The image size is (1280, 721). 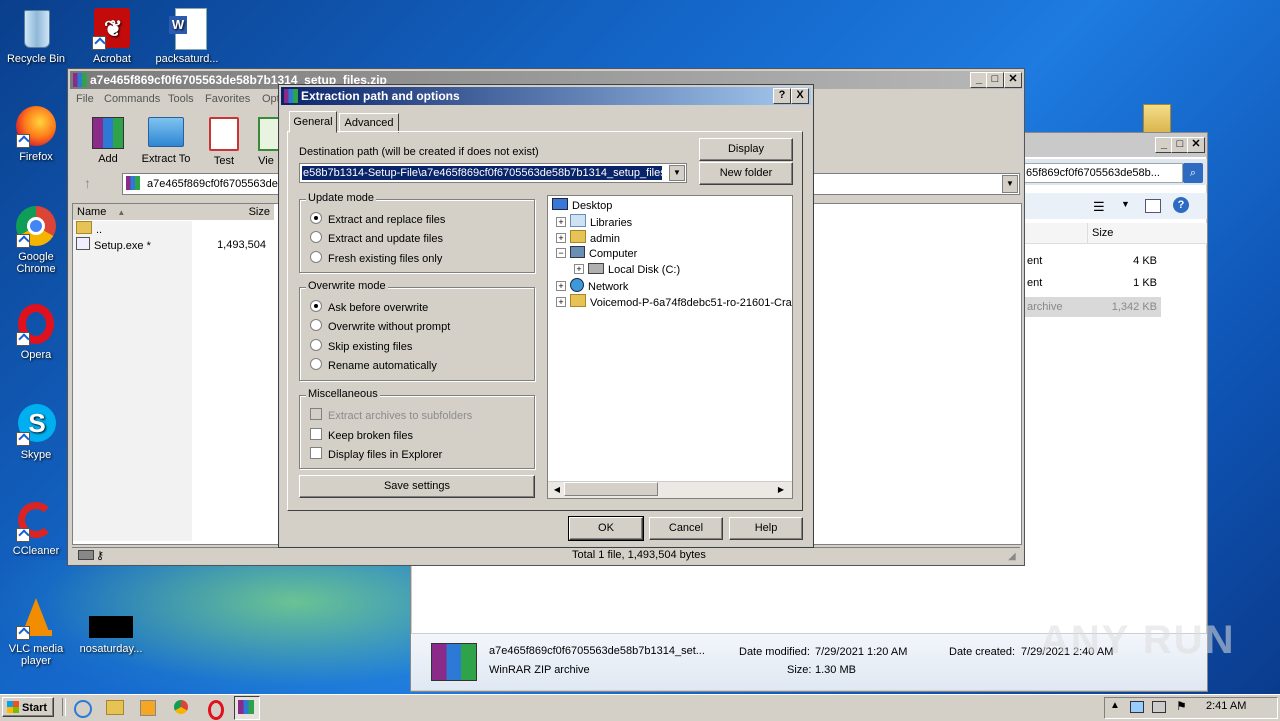 I want to click on media-player-taskbar-icon, so click(x=148, y=707).